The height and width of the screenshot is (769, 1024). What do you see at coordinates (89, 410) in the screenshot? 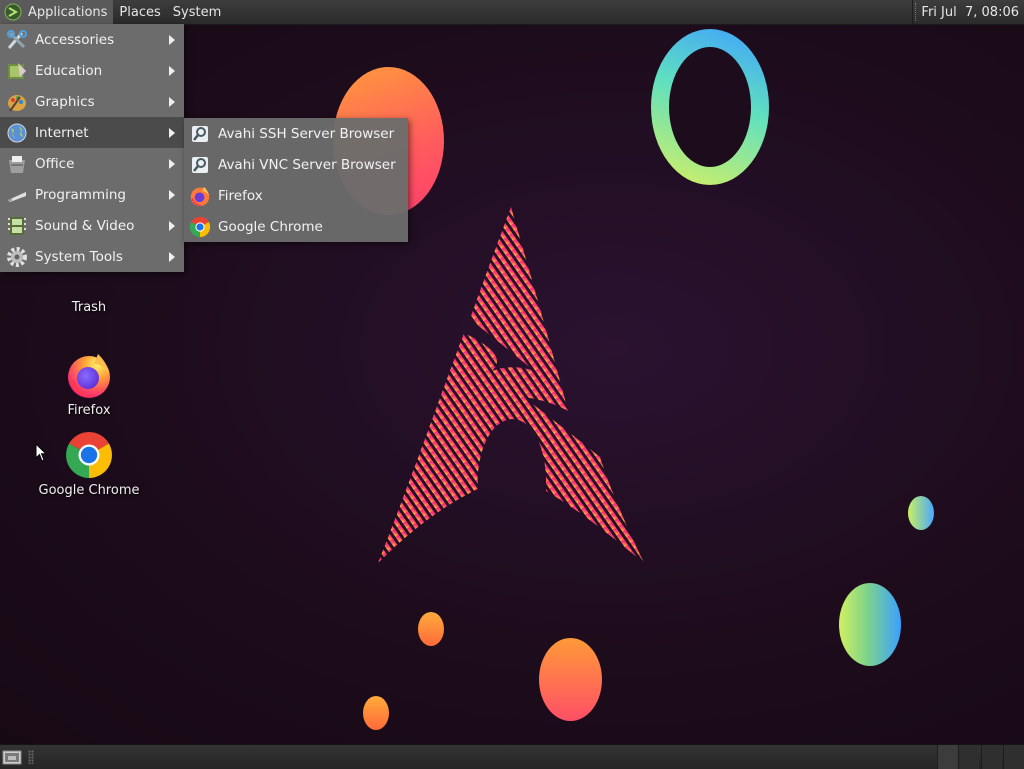
I see `desktop-icon-label: Firefox` at bounding box center [89, 410].